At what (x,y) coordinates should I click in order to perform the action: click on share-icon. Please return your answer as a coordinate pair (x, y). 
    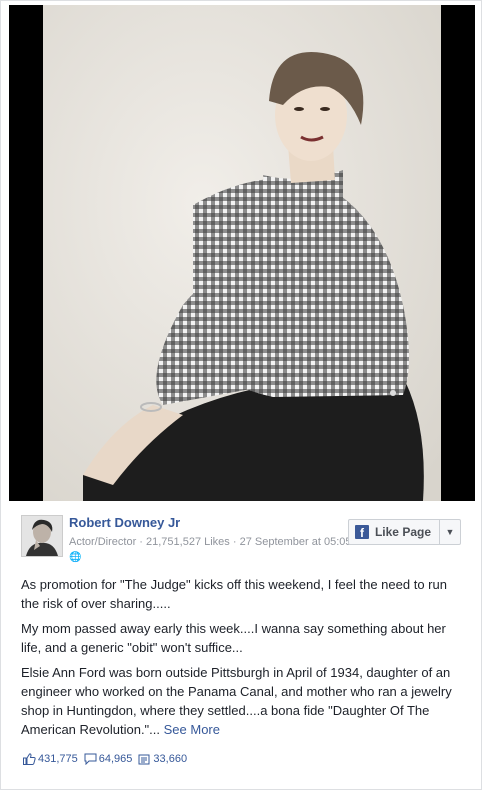
    Looking at the image, I should click on (144, 759).